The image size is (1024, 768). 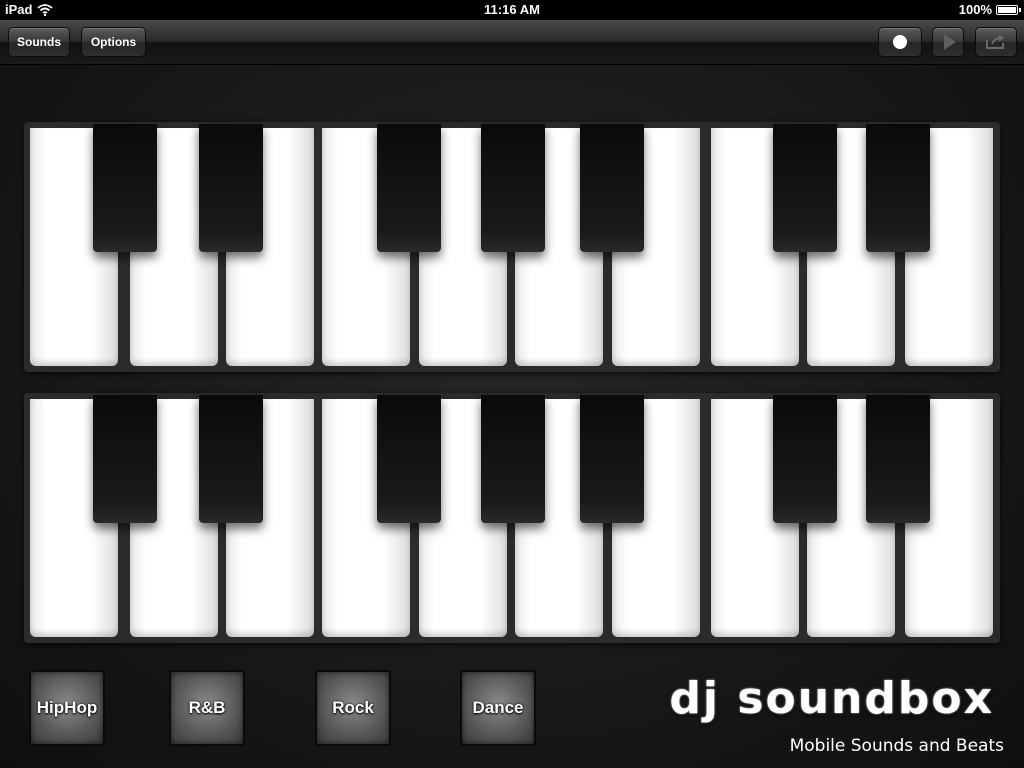 What do you see at coordinates (67, 708) in the screenshot?
I see `genre-hiphop-button: HipHop` at bounding box center [67, 708].